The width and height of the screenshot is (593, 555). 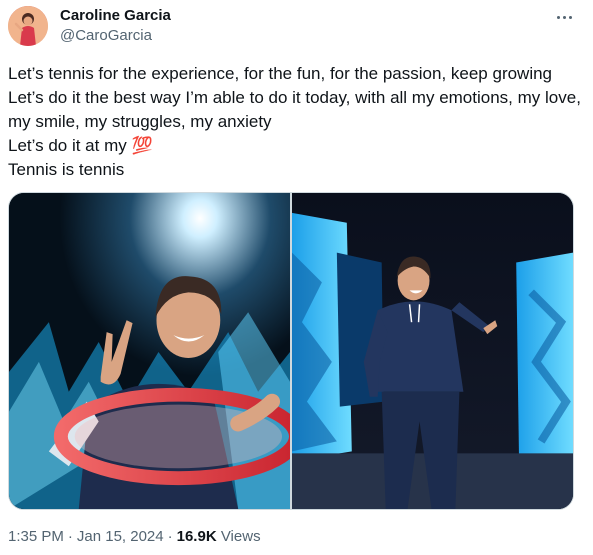 What do you see at coordinates (36, 536) in the screenshot?
I see `tweet-time: 1:35 PM` at bounding box center [36, 536].